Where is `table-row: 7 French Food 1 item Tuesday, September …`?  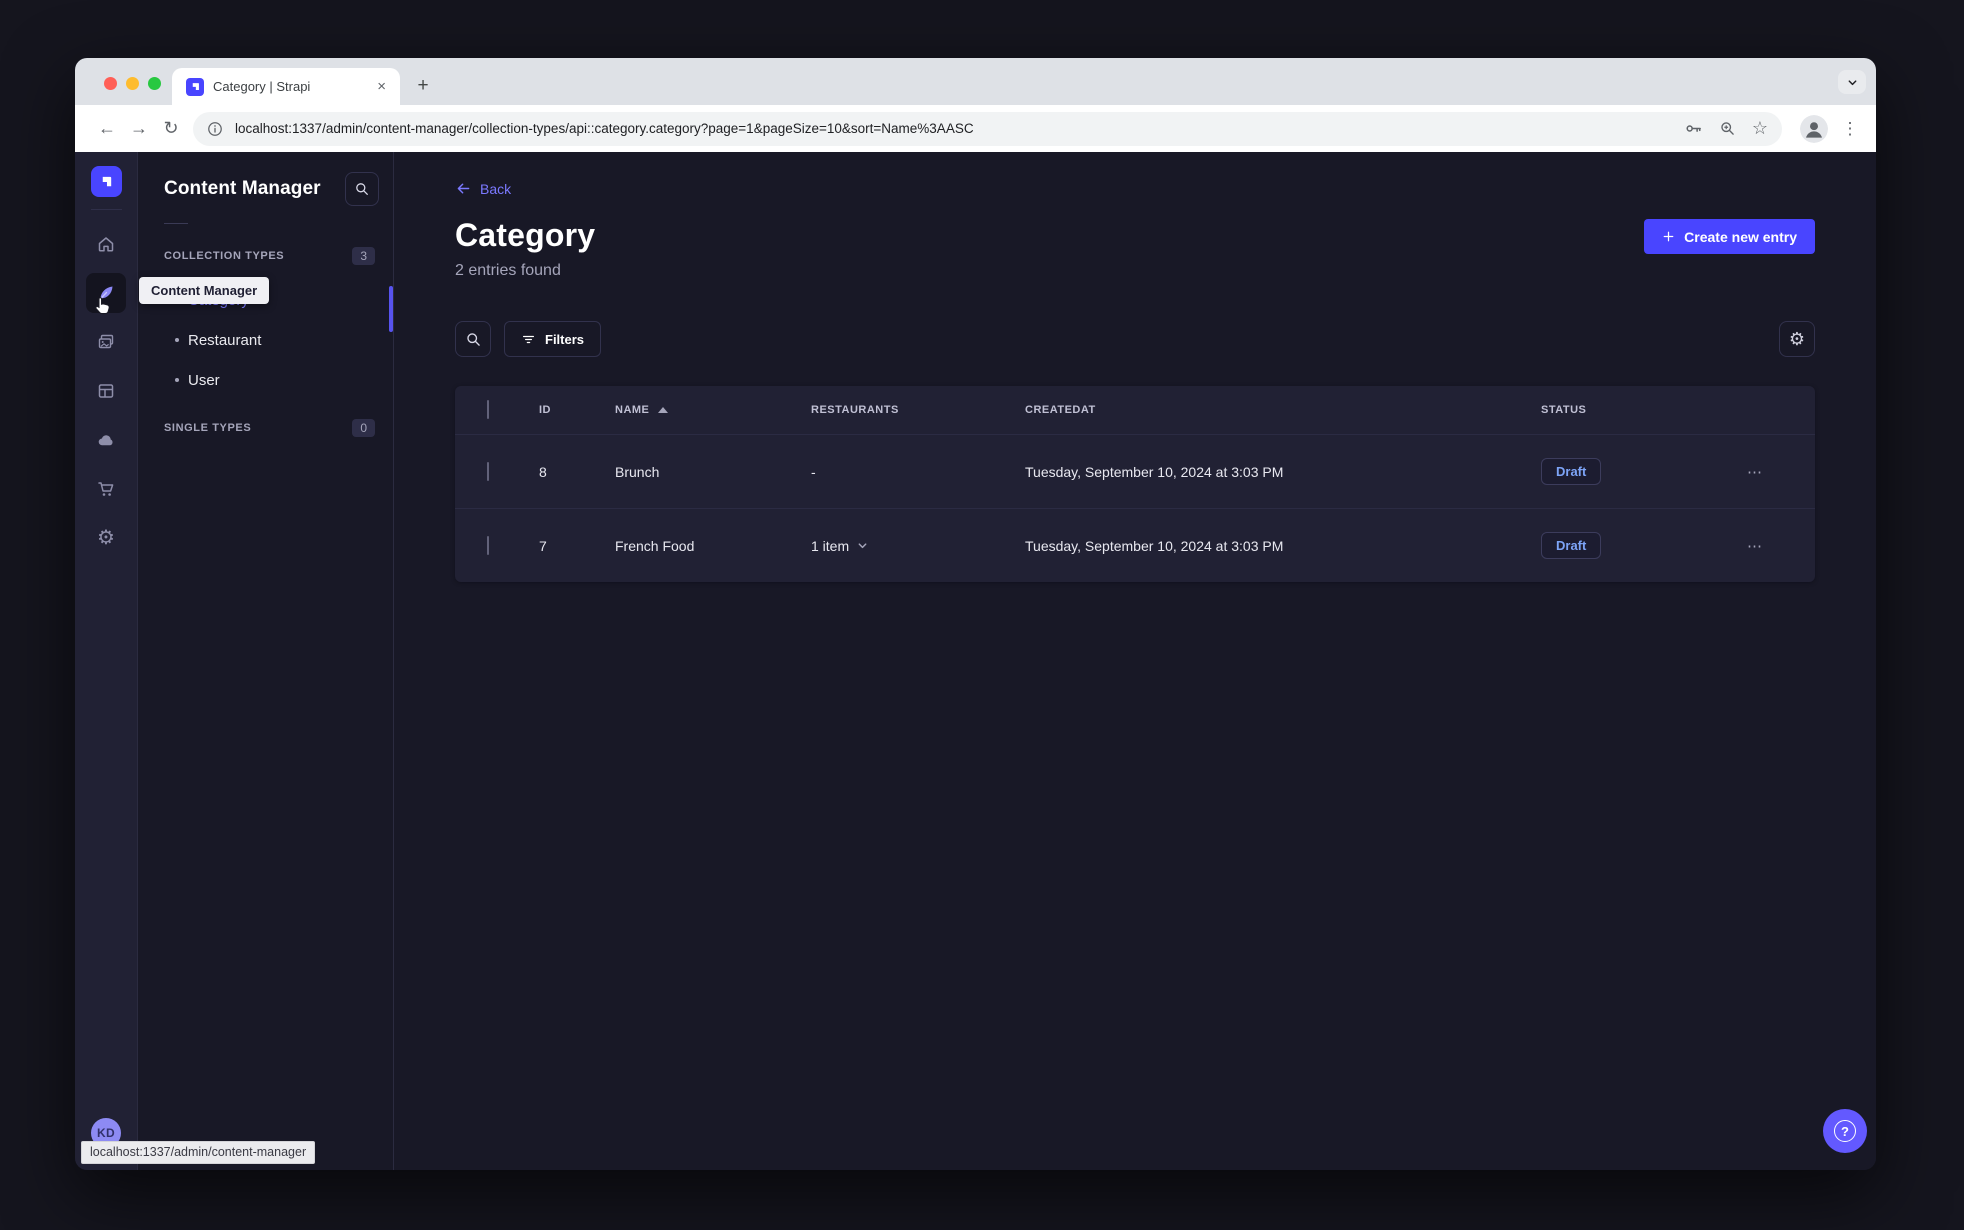 table-row: 7 French Food 1 item Tuesday, September … is located at coordinates (1135, 545).